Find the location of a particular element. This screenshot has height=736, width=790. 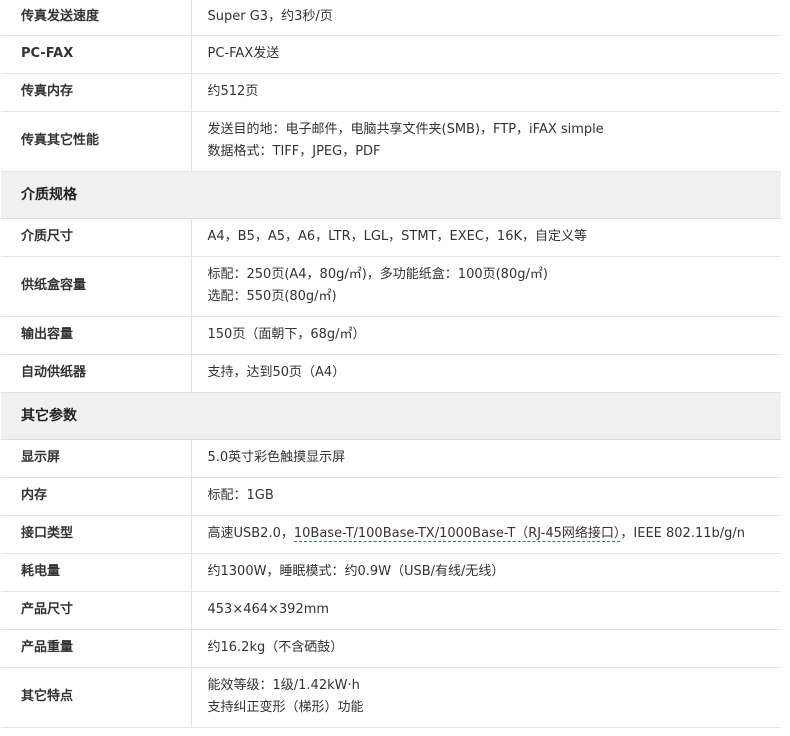

spec-value: 约16.2kg（不含硒鼓） is located at coordinates (486, 648).